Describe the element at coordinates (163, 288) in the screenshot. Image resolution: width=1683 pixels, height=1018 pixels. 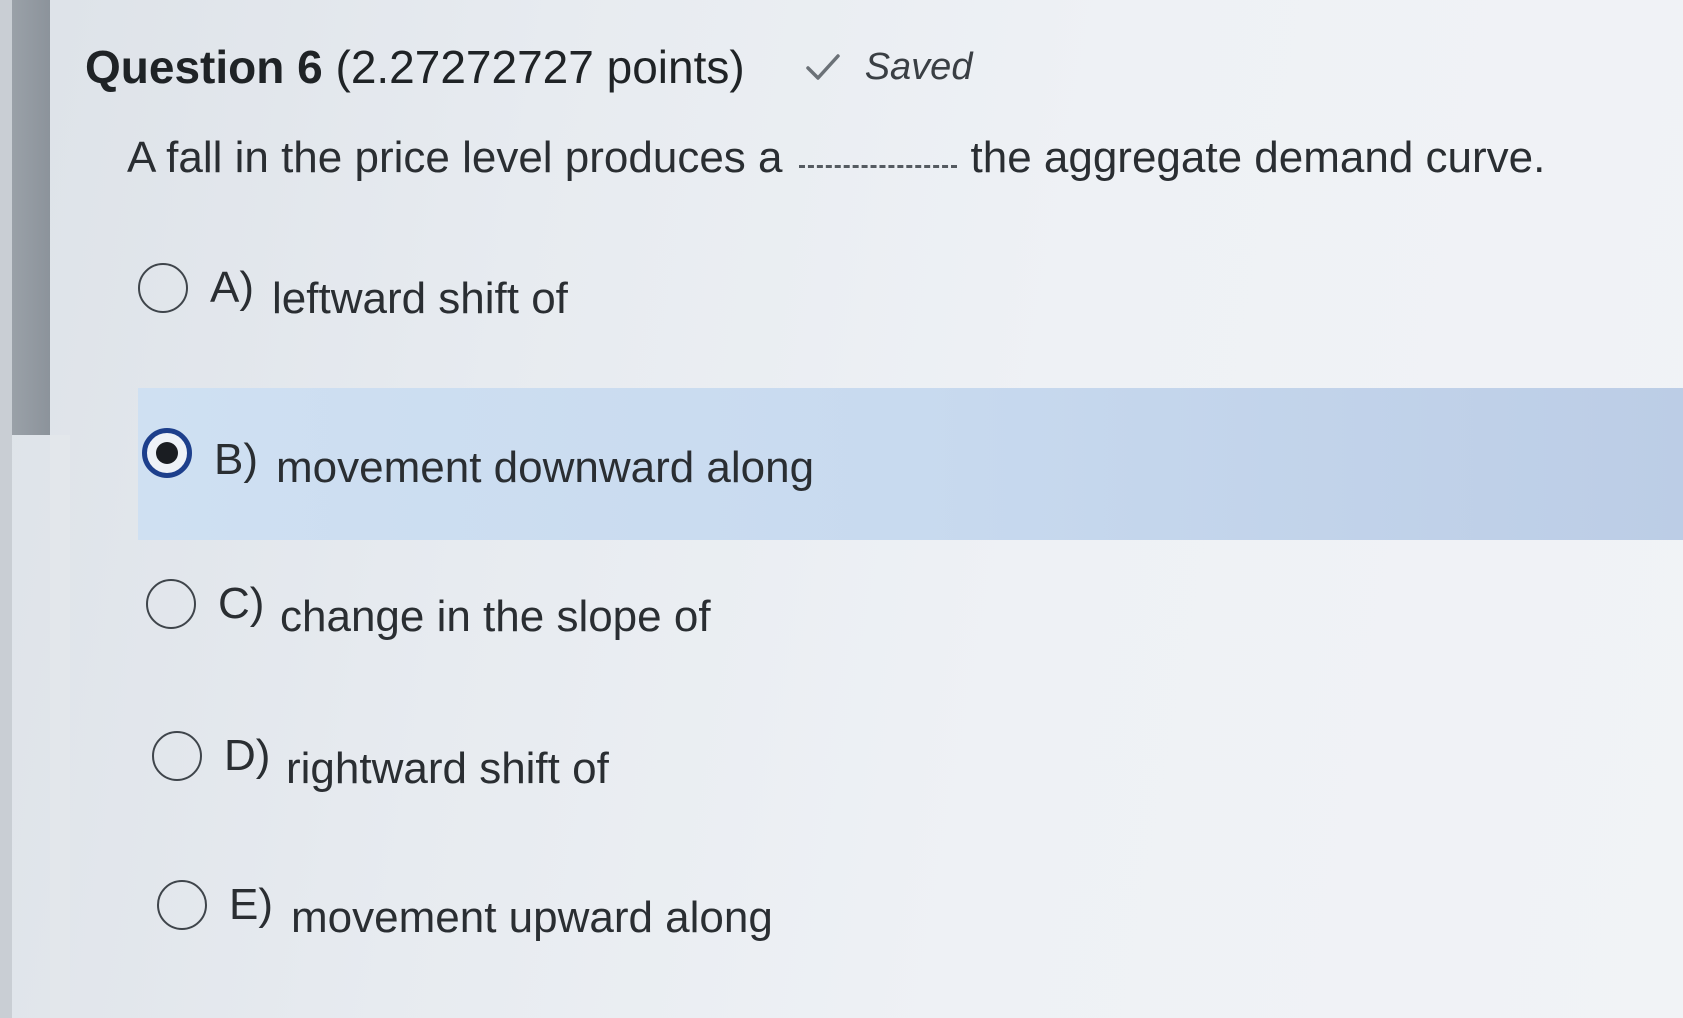
I see `radio-button-a` at that location.